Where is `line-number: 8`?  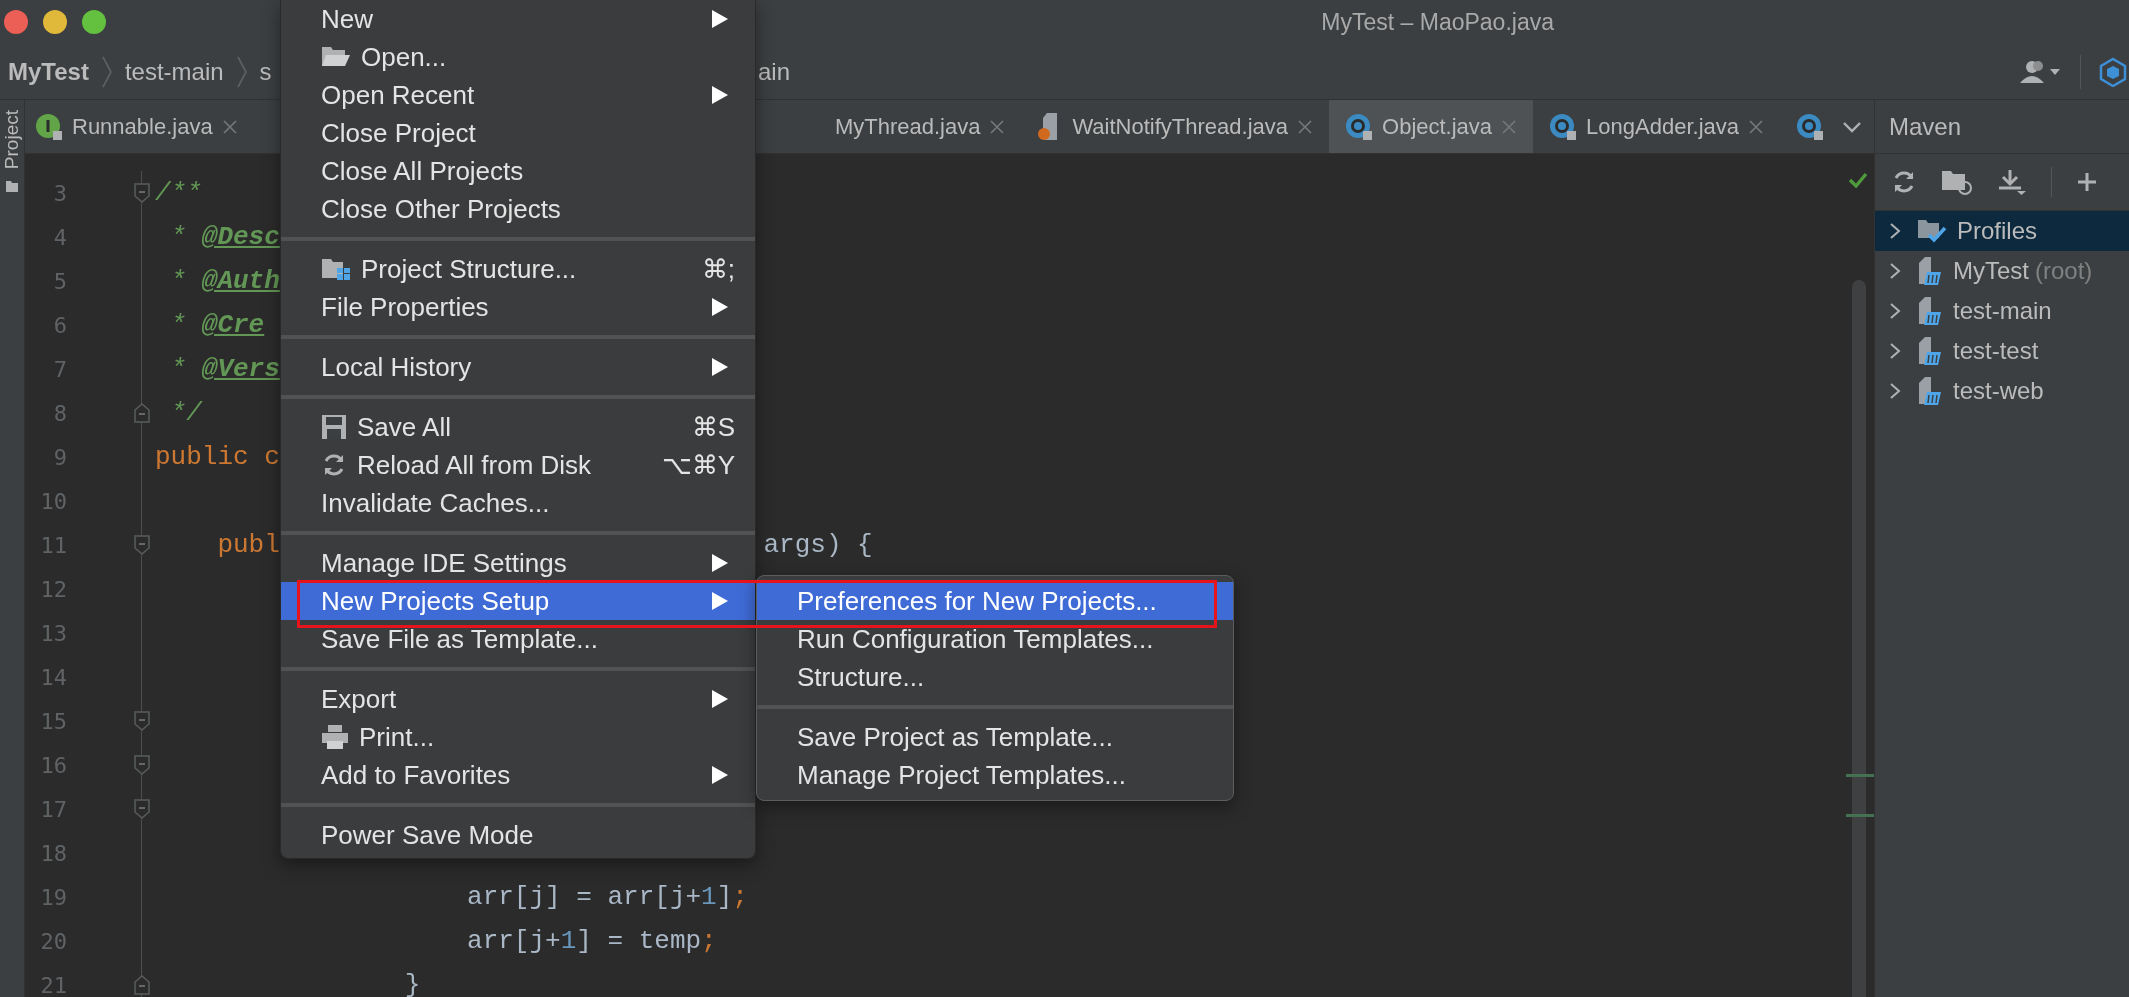 line-number: 8 is located at coordinates (59, 413).